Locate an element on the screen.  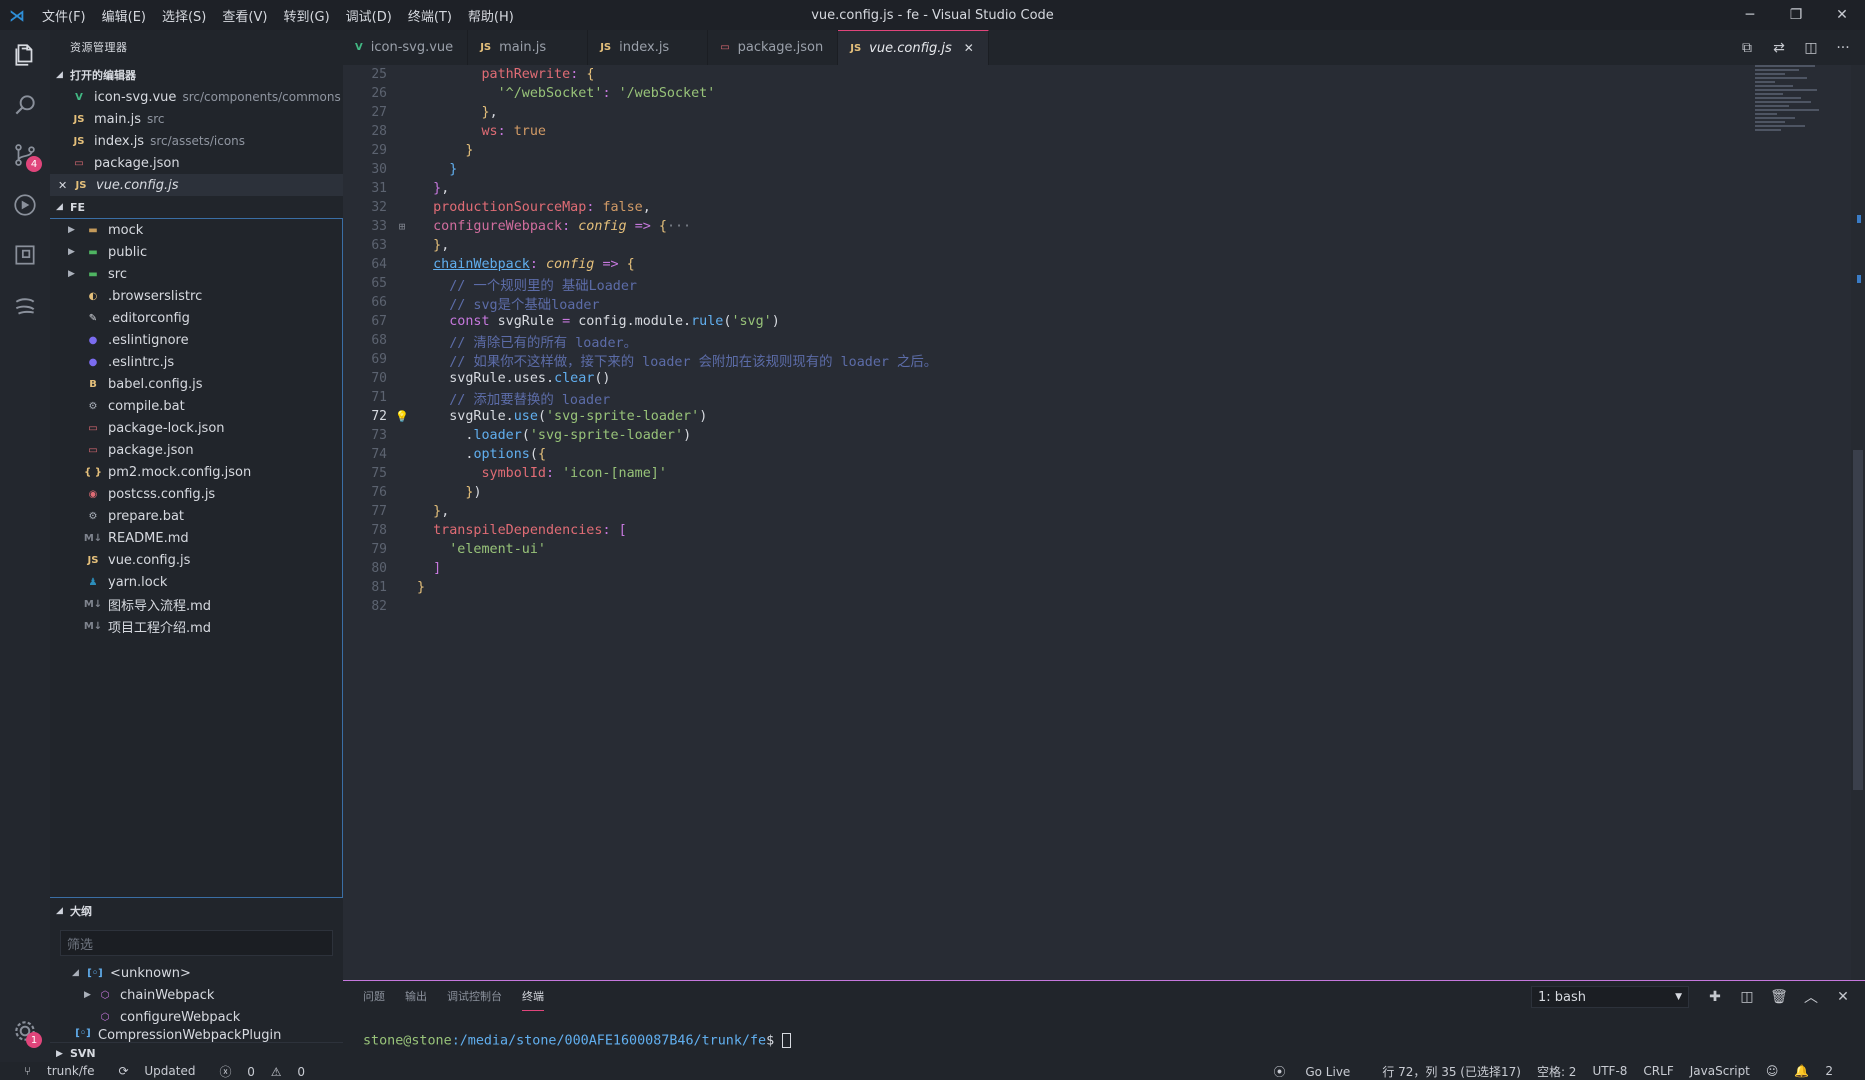
panel-tab-debug-console: 调试控制台 is located at coordinates (474, 996).